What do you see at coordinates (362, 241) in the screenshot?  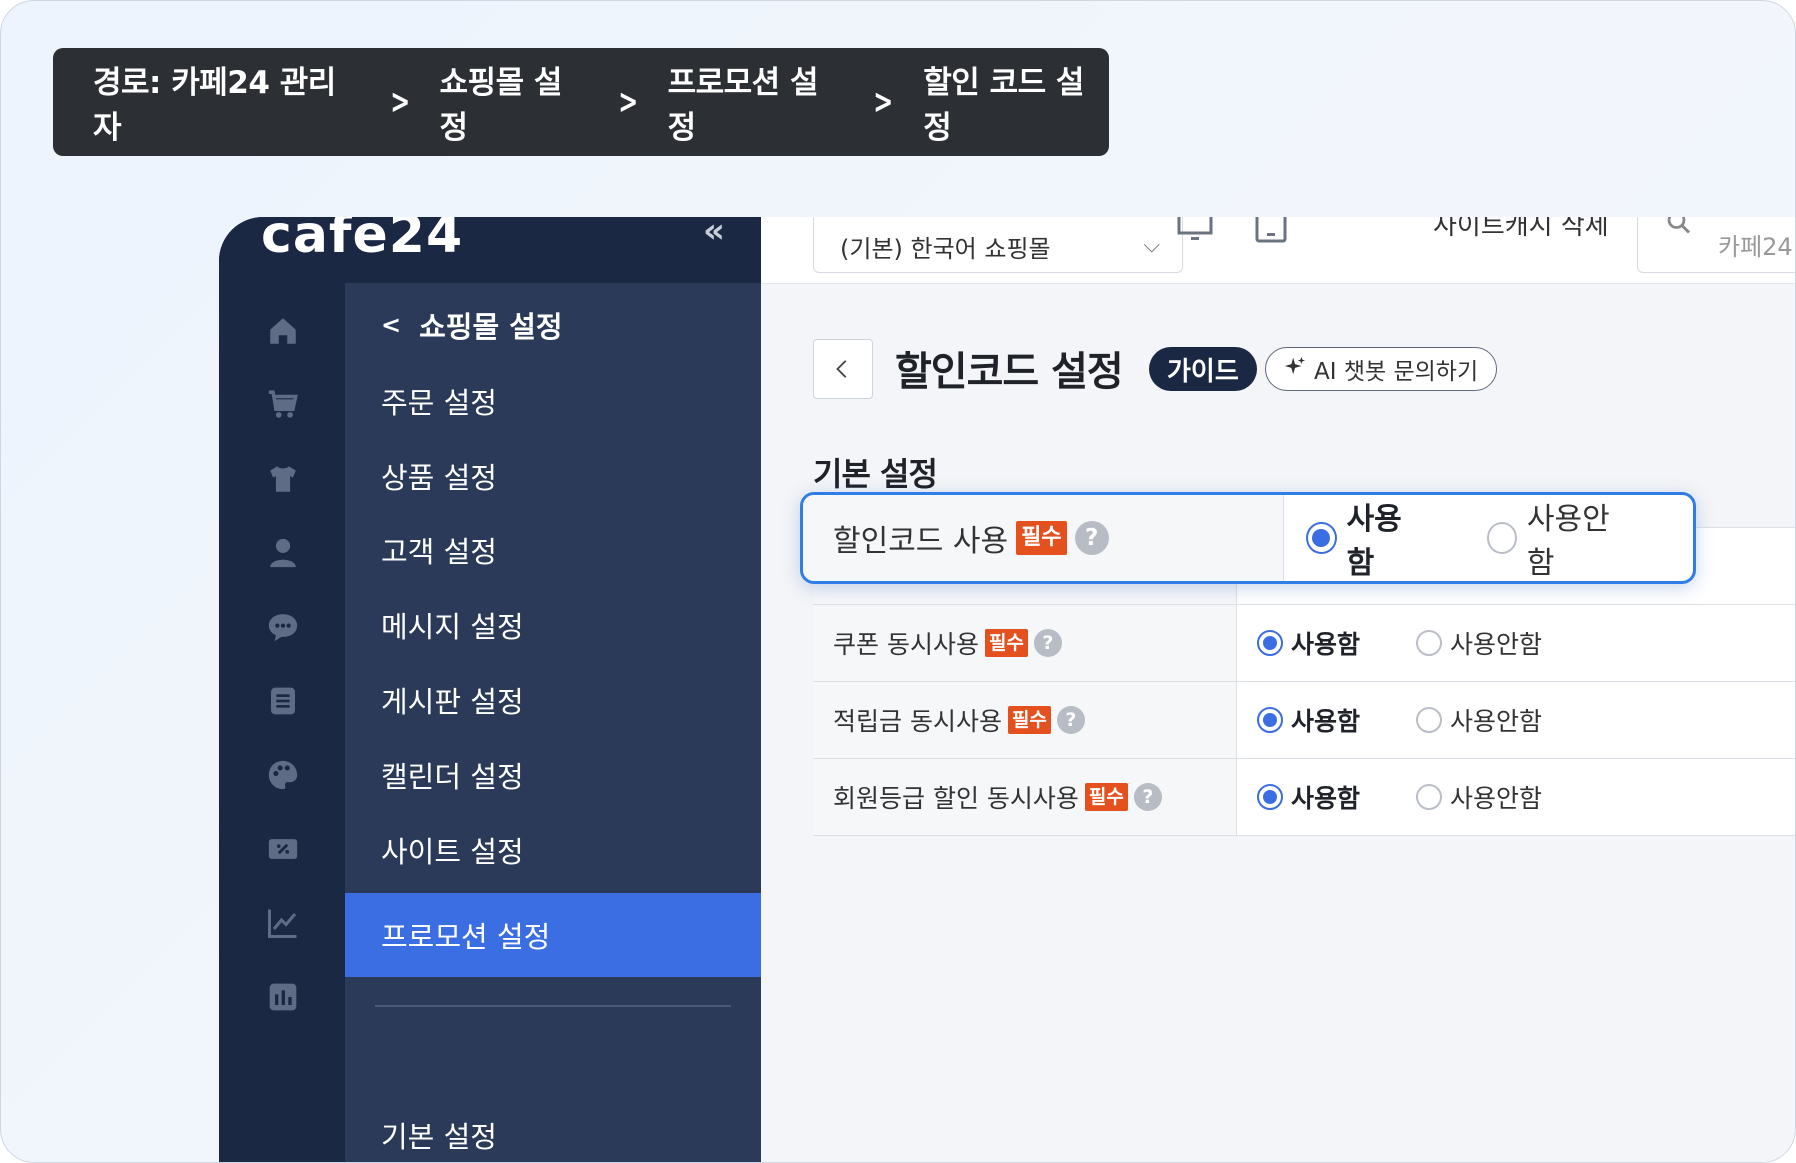 I see `cafe24-logo: cafe24` at bounding box center [362, 241].